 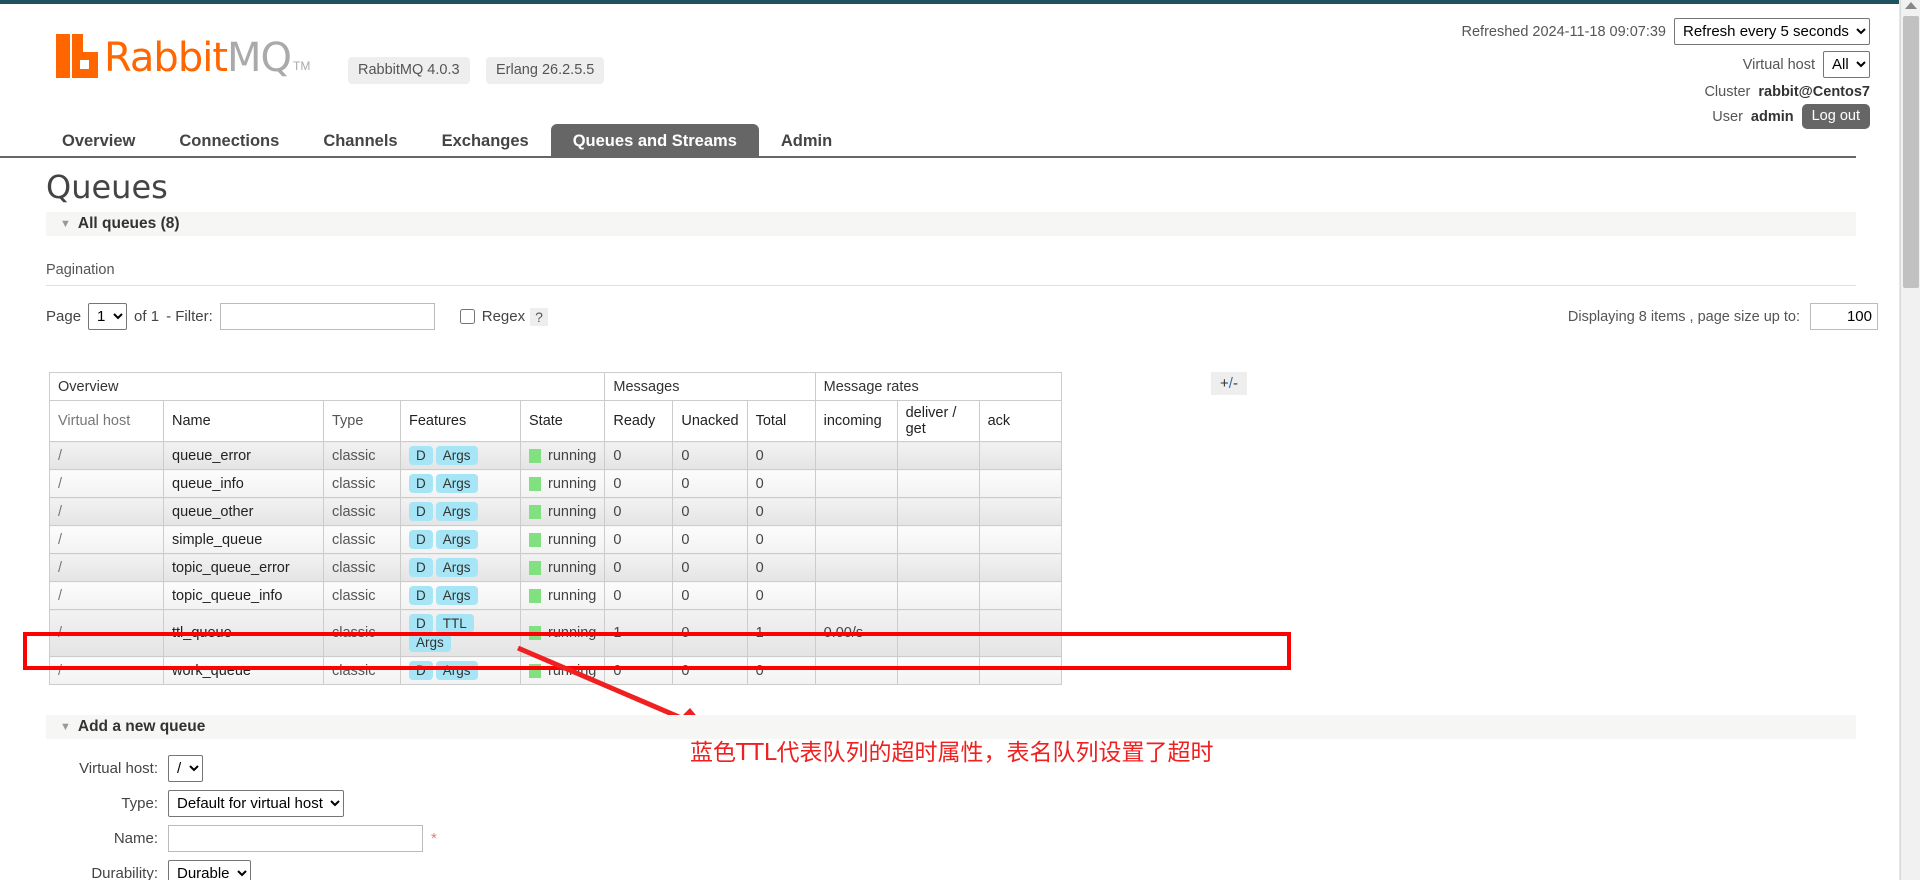 I want to click on cell-queue-name: queue_other, so click(x=243, y=511).